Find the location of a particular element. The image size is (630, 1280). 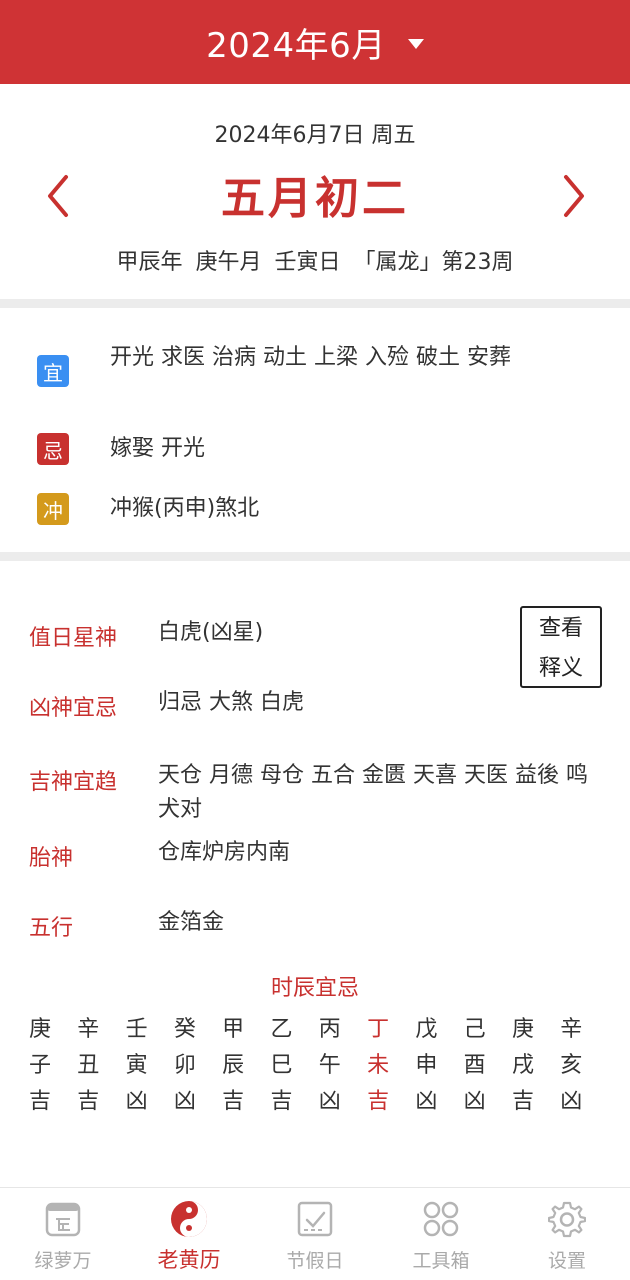

tab-holidays: 节假日 is located at coordinates (315, 1234).